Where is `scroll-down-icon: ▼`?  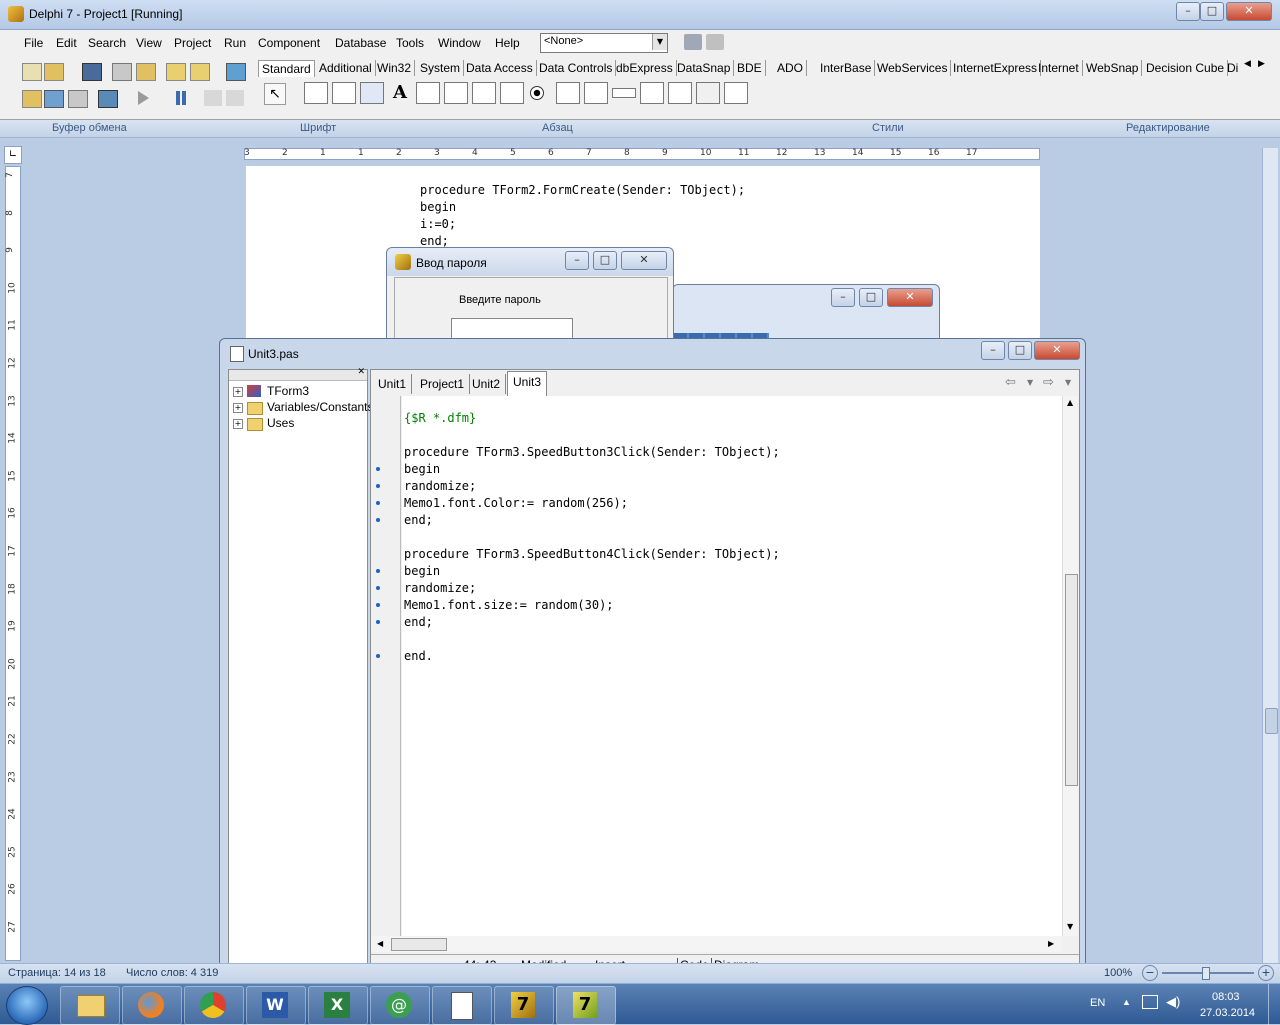
scroll-down-icon: ▼ is located at coordinates (1070, 926).